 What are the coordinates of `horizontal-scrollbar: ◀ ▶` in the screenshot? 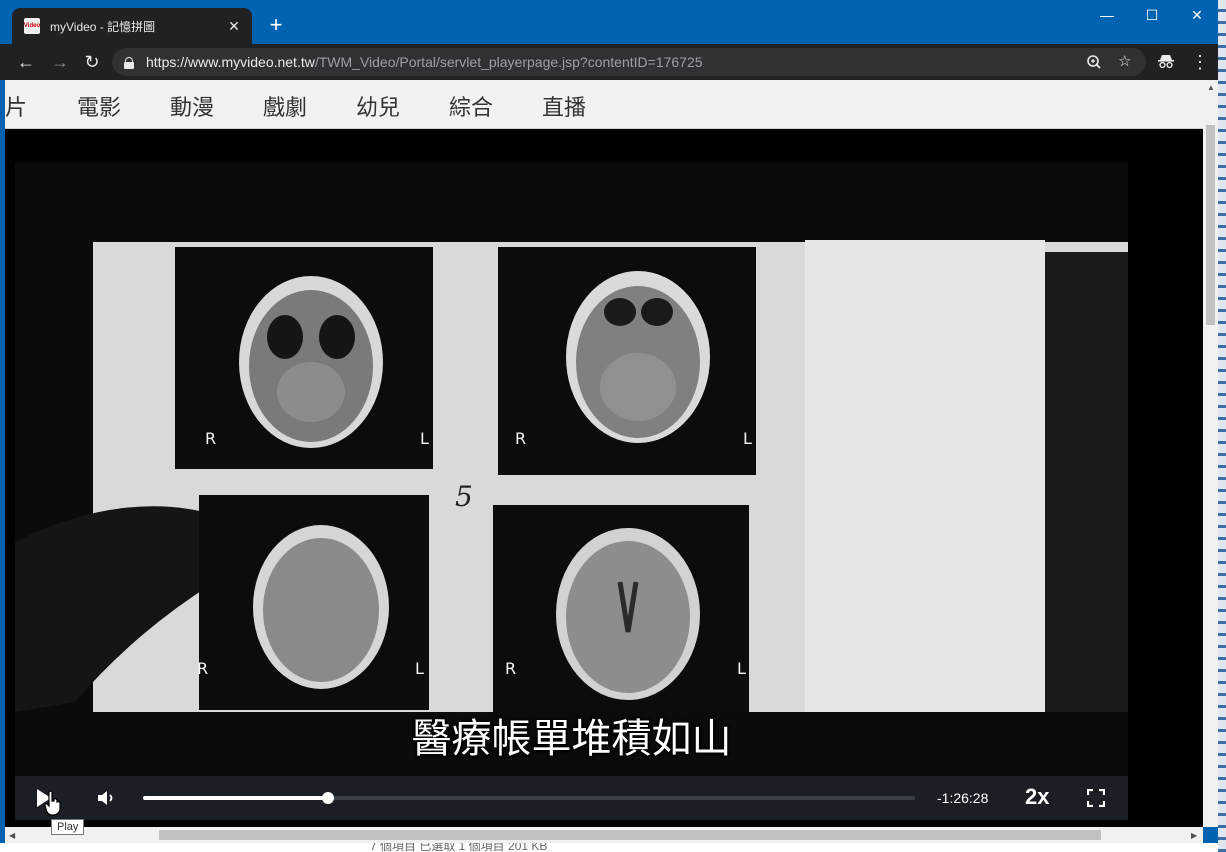 It's located at (604, 835).